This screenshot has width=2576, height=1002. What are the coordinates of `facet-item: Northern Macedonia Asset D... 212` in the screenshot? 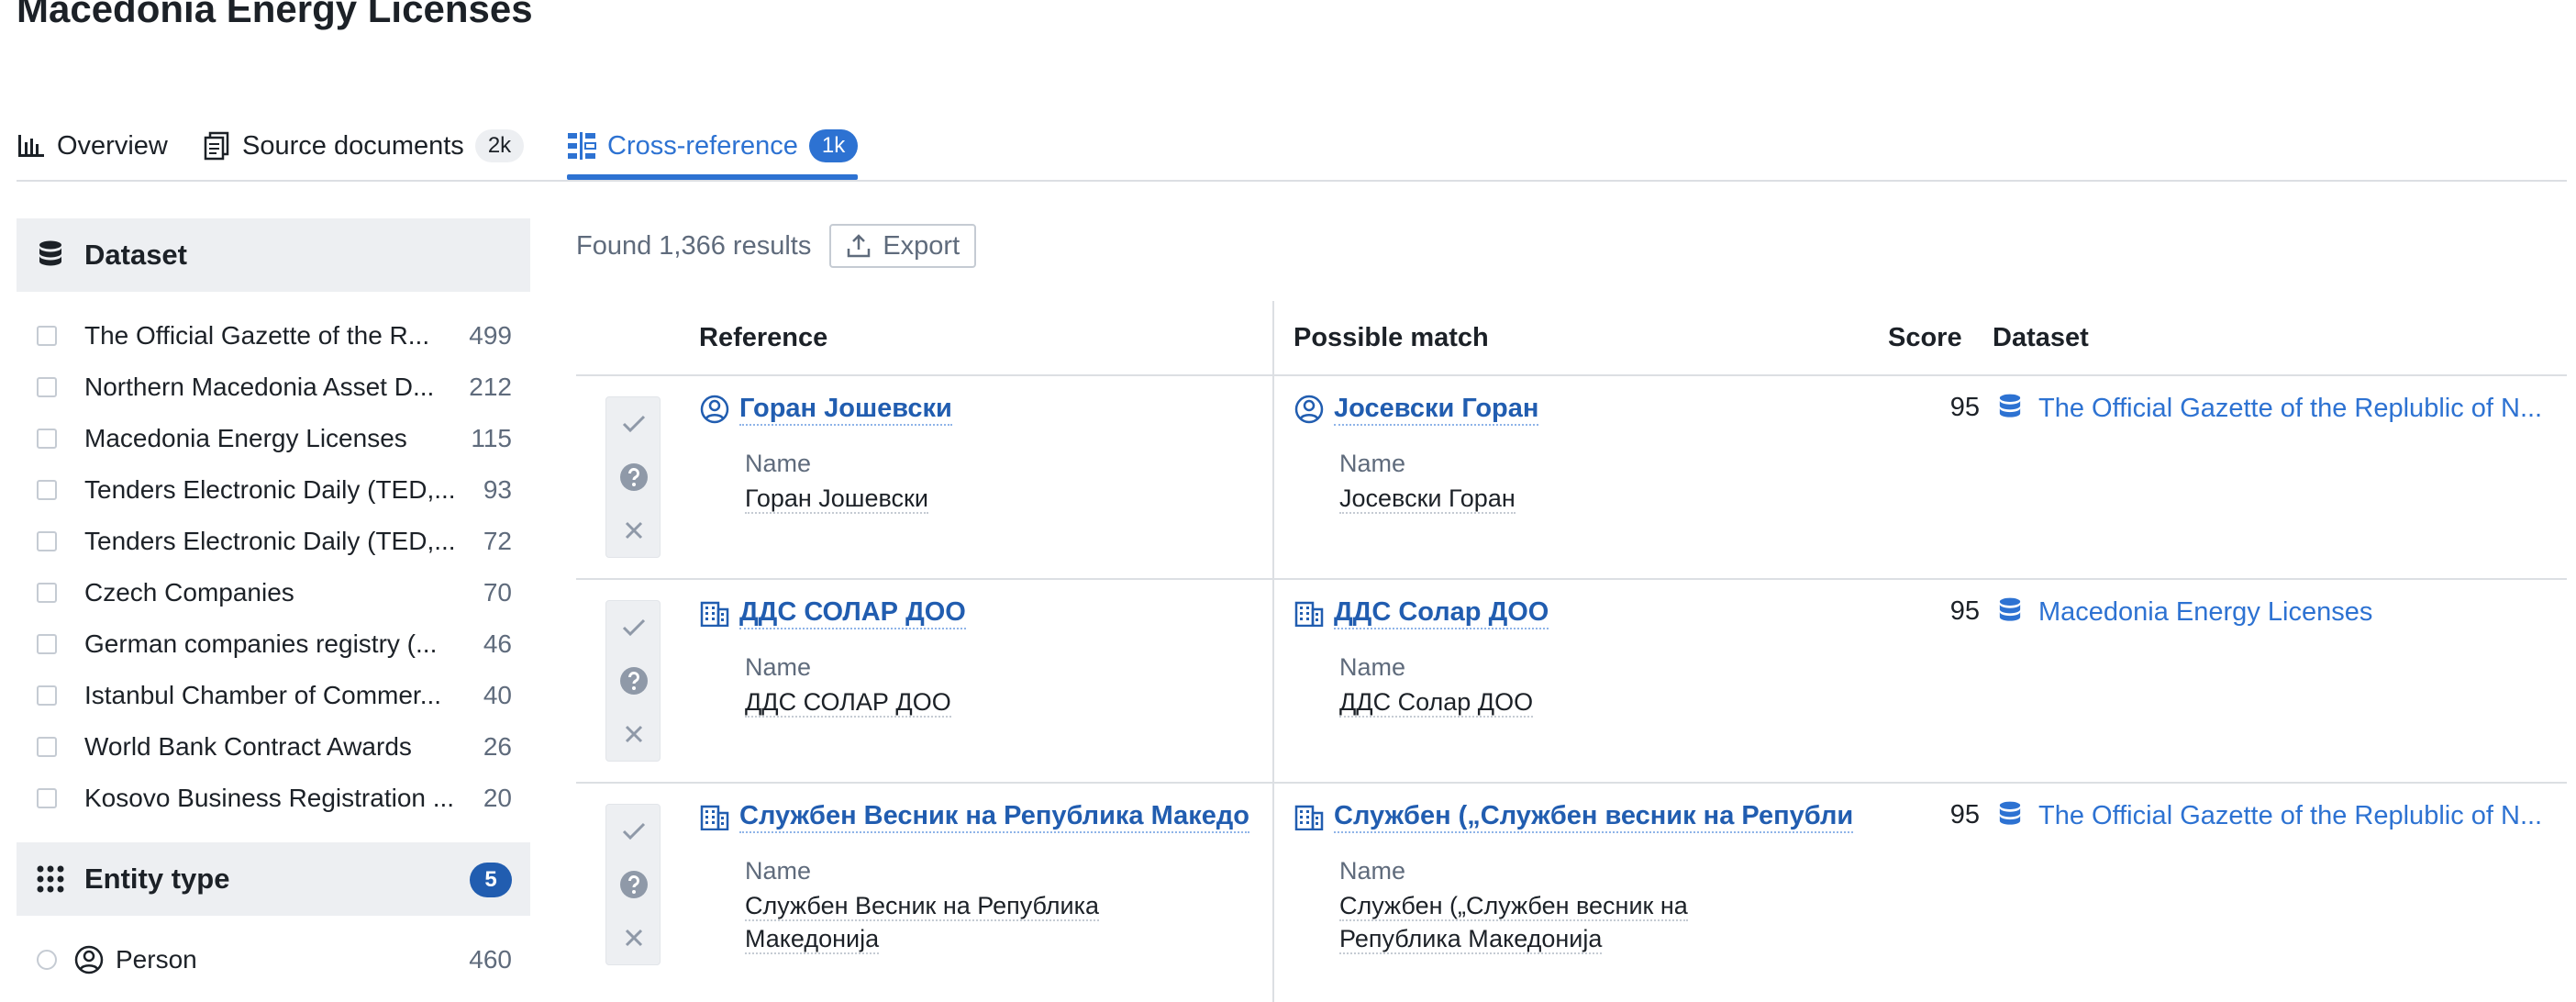 It's located at (273, 387).